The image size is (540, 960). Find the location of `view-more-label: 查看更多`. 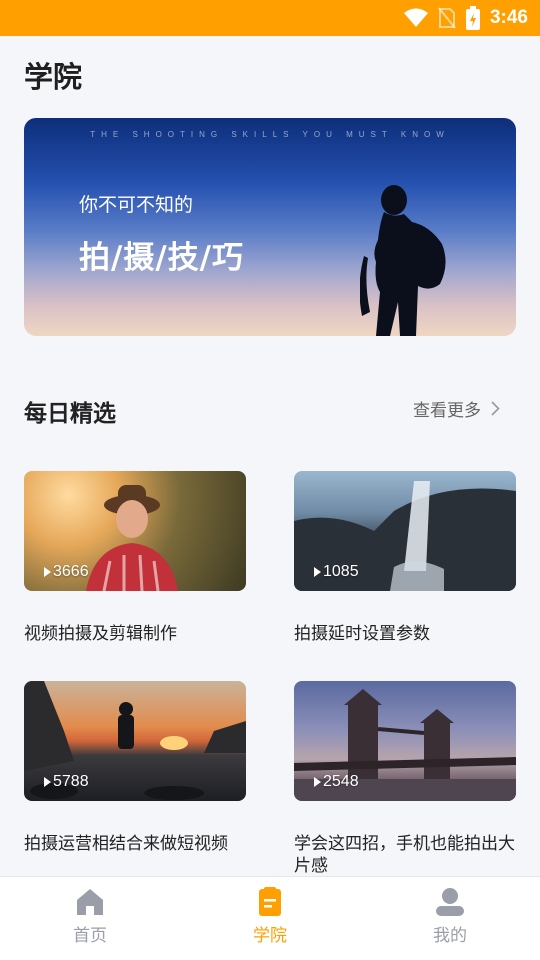

view-more-label: 查看更多 is located at coordinates (447, 411).